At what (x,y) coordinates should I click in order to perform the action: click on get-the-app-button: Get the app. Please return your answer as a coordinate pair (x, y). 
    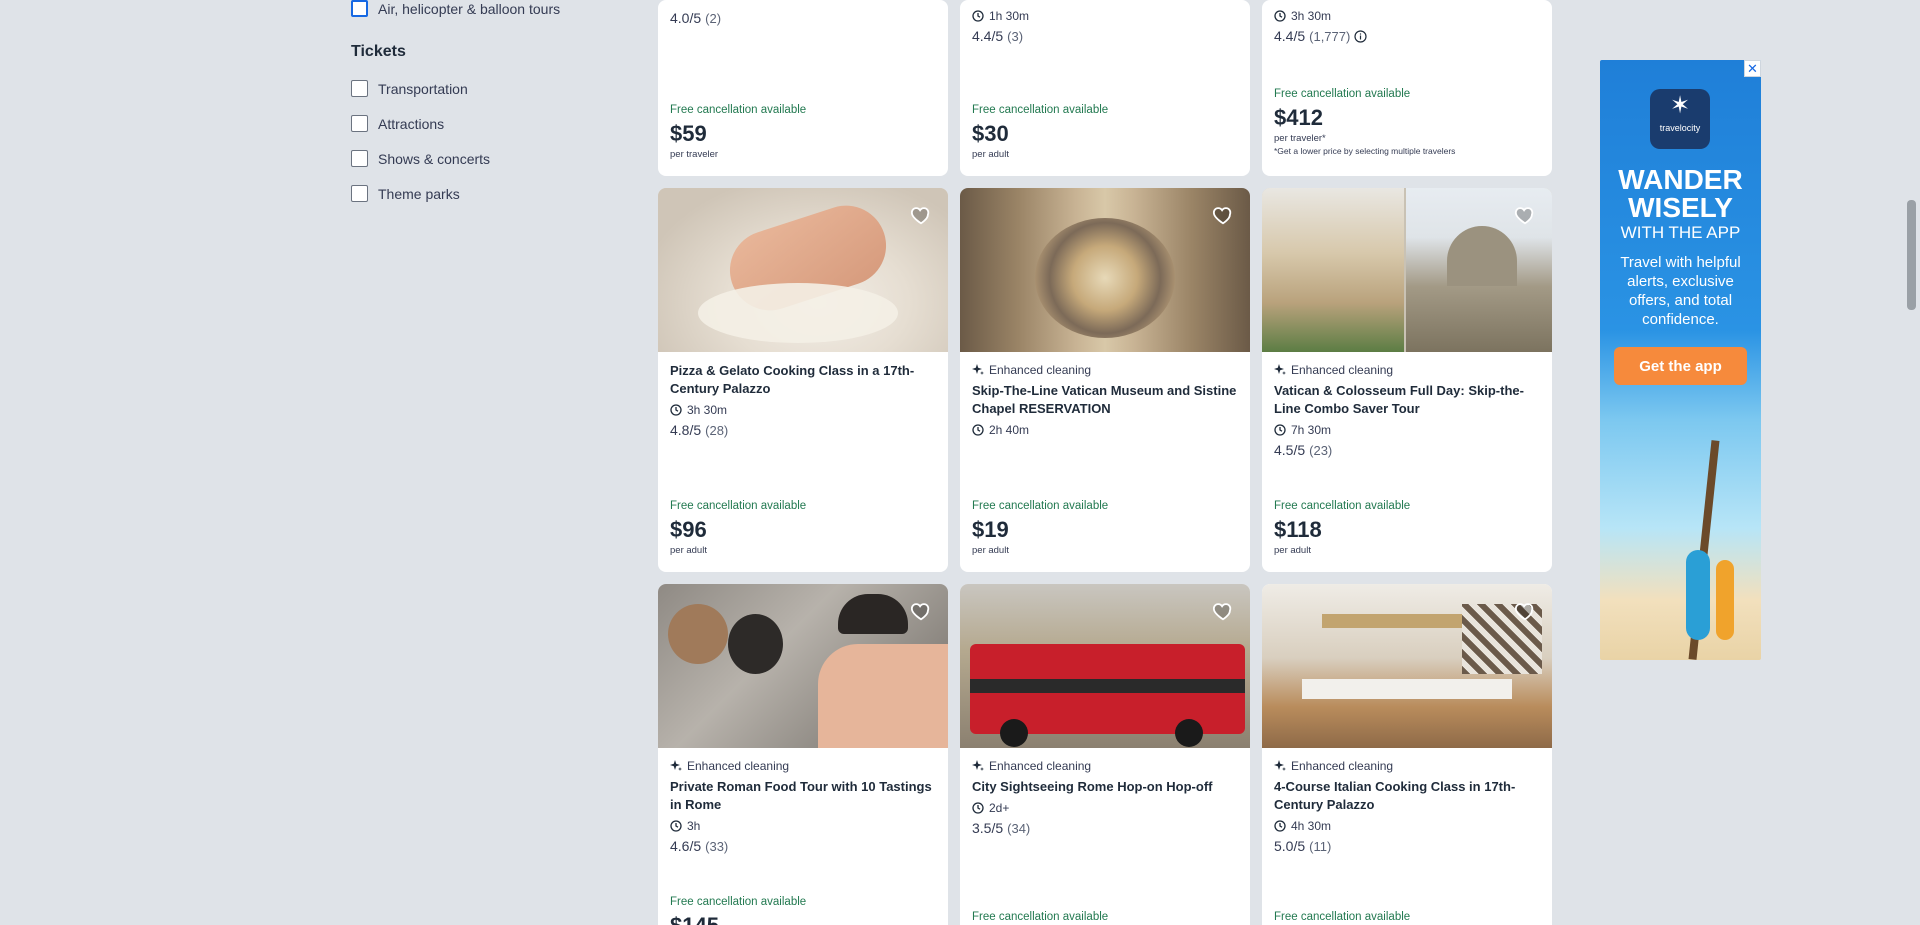
    Looking at the image, I should click on (1680, 366).